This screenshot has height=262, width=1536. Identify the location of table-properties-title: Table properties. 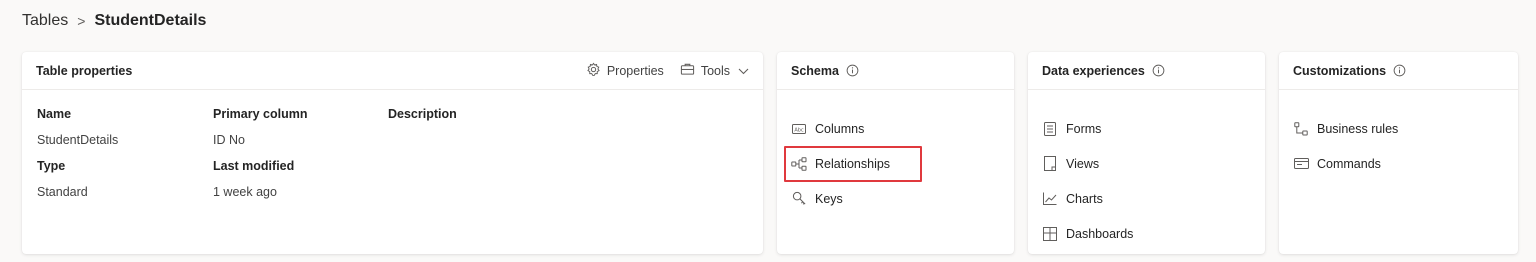
(84, 70).